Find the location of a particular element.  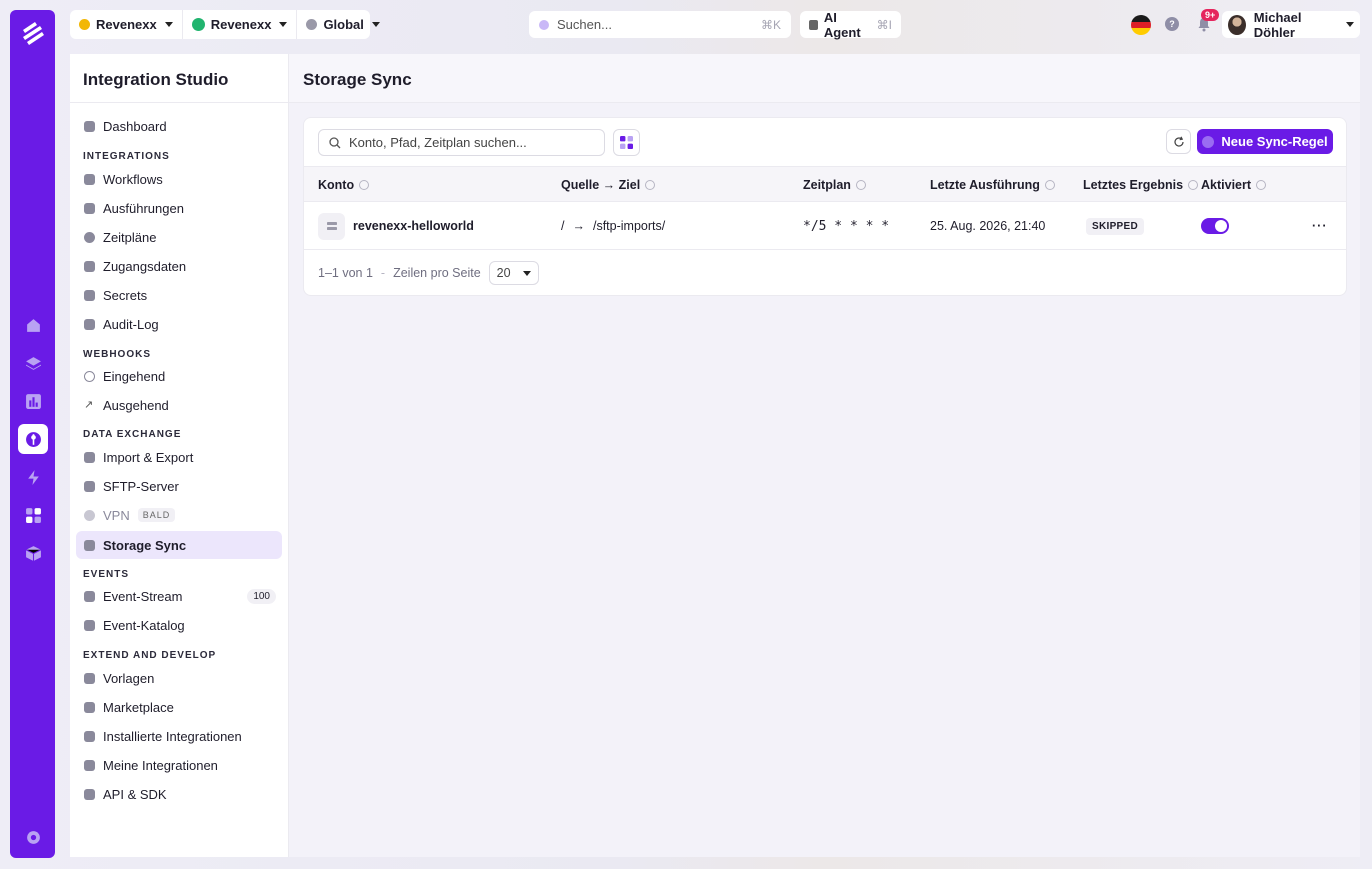

sidebar-item-label: Zeitpläne is located at coordinates (130, 237).